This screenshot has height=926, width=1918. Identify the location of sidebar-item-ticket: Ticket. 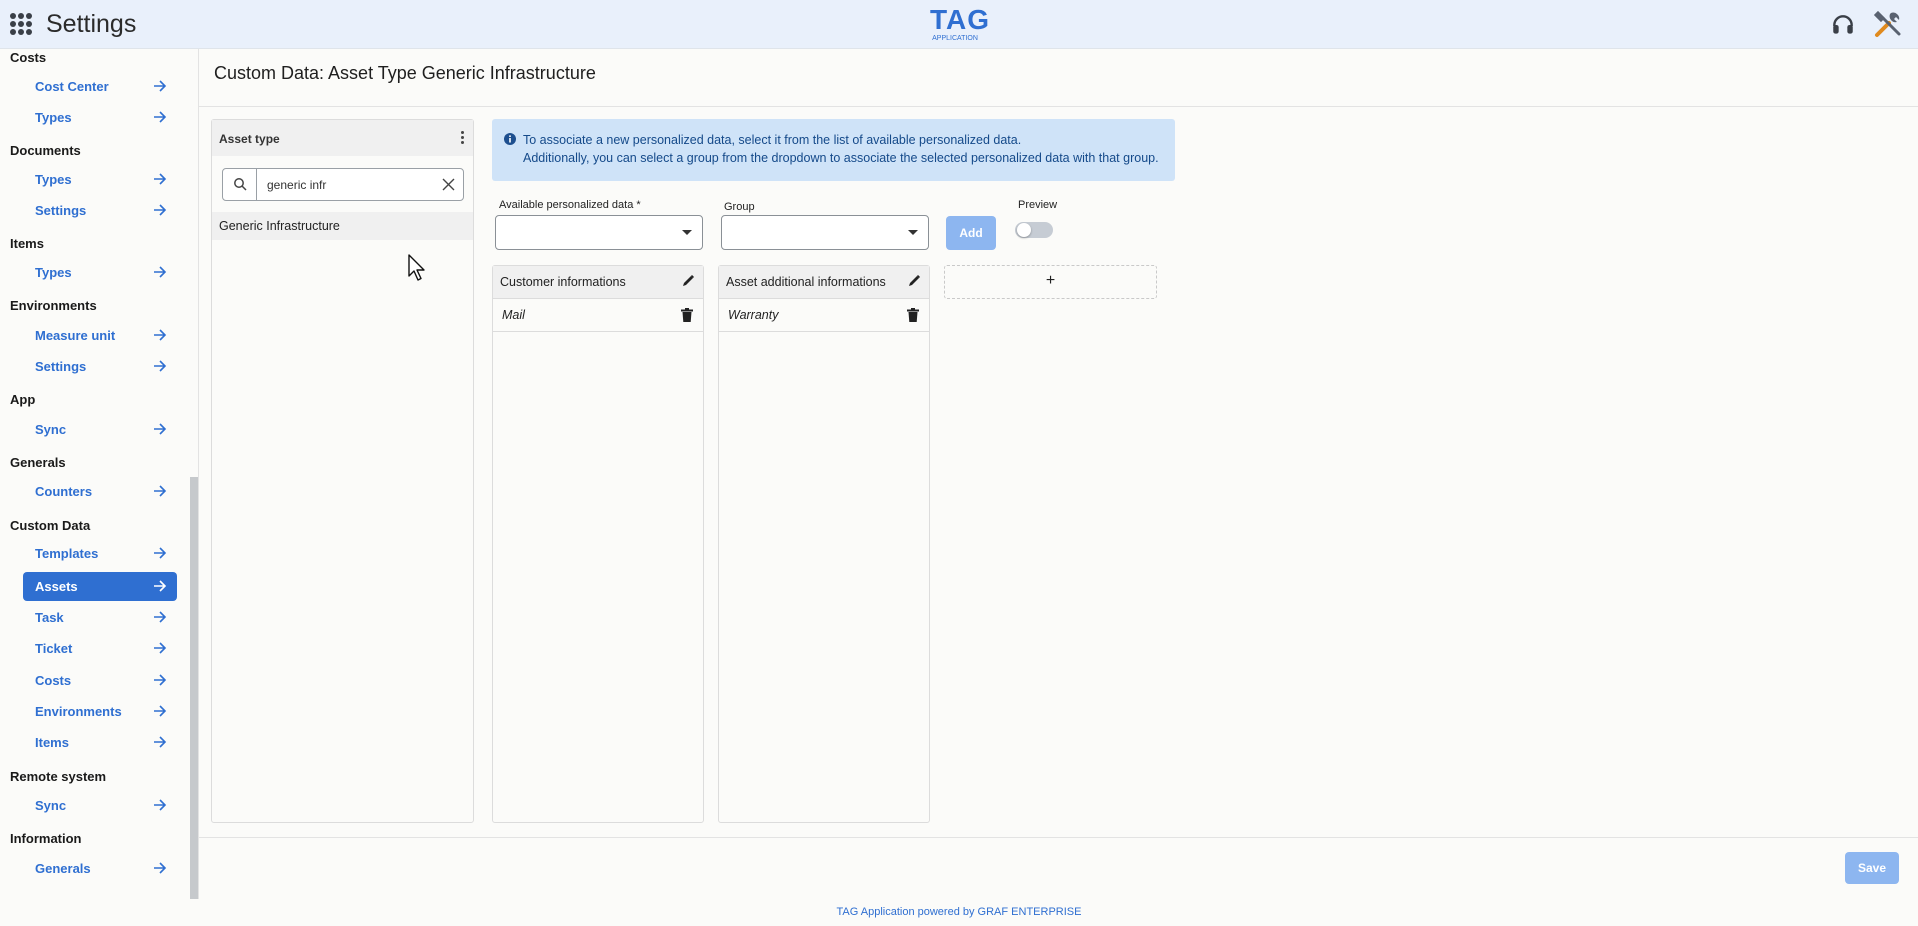
(100, 648).